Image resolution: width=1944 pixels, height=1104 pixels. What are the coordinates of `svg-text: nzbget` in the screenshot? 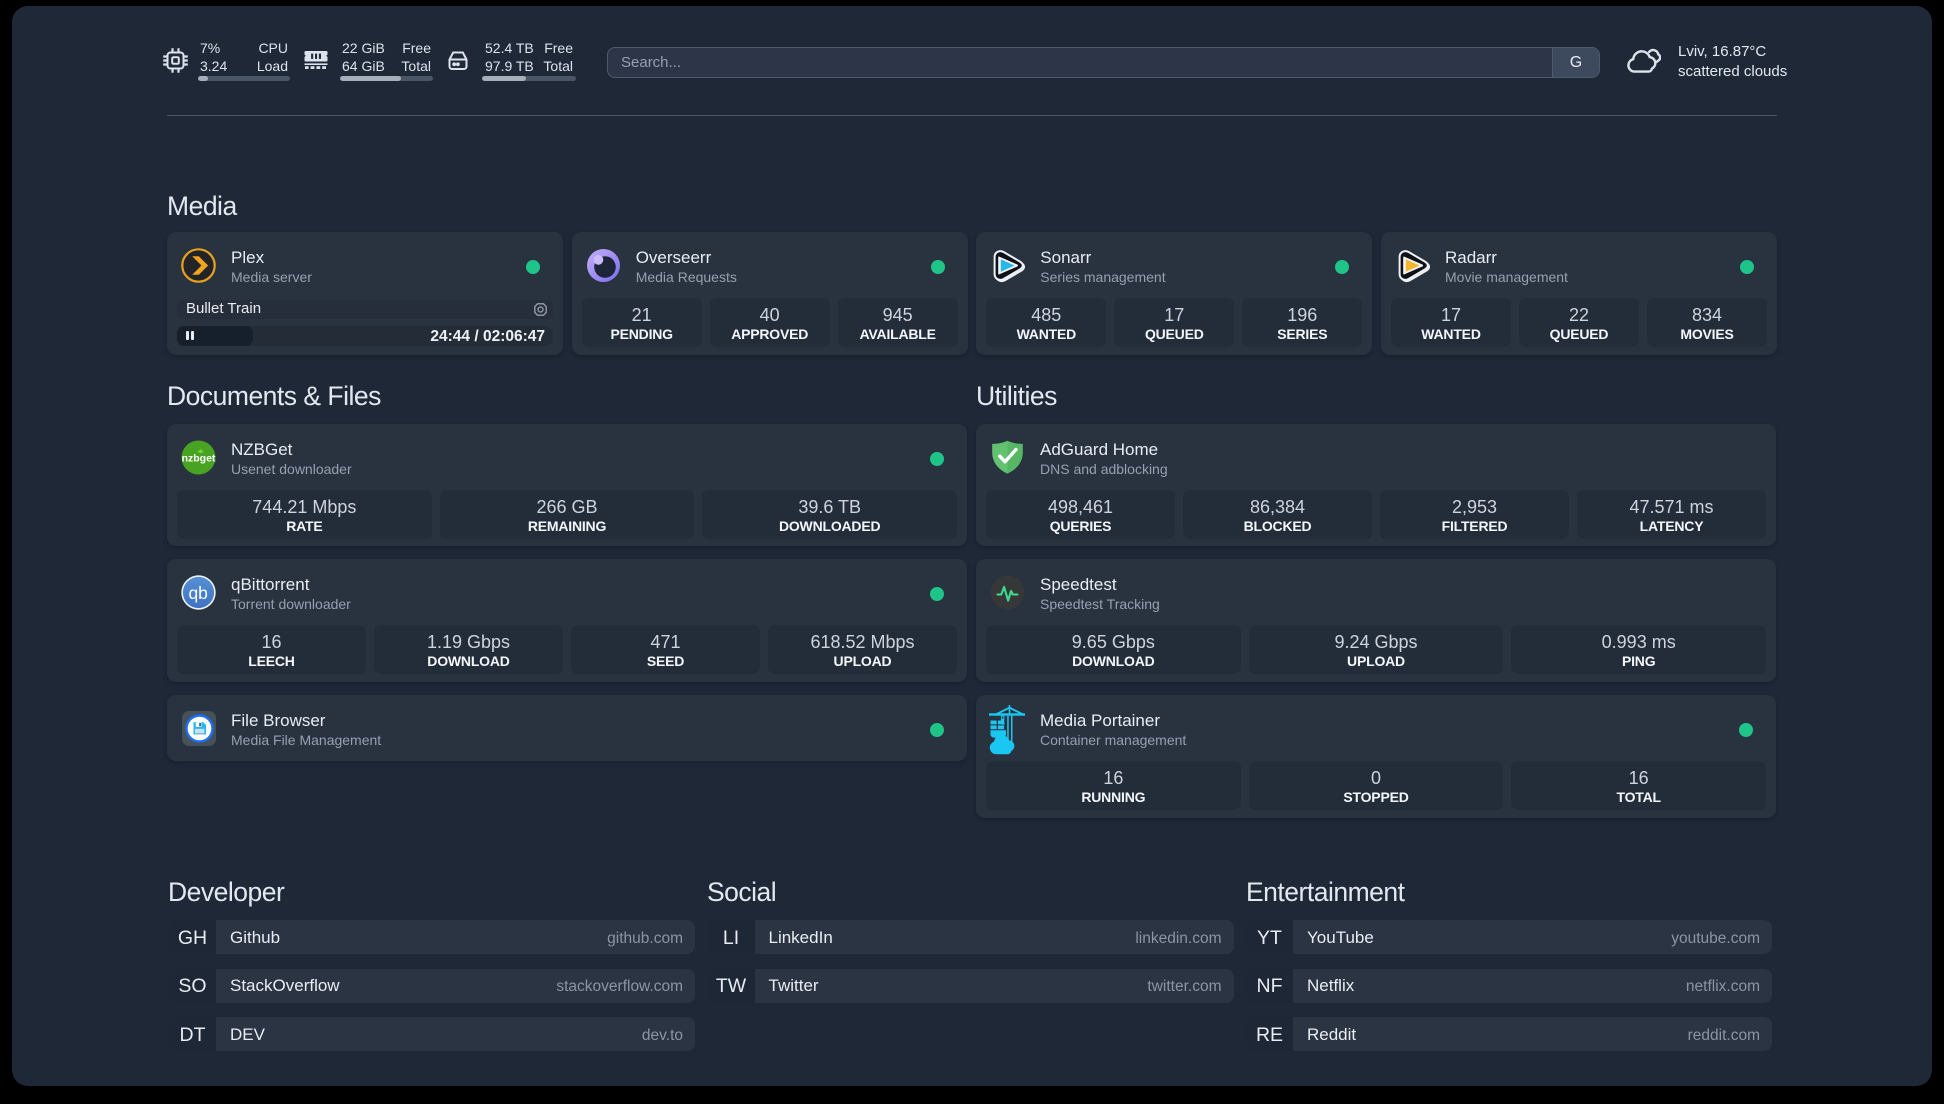 It's located at (199, 459).